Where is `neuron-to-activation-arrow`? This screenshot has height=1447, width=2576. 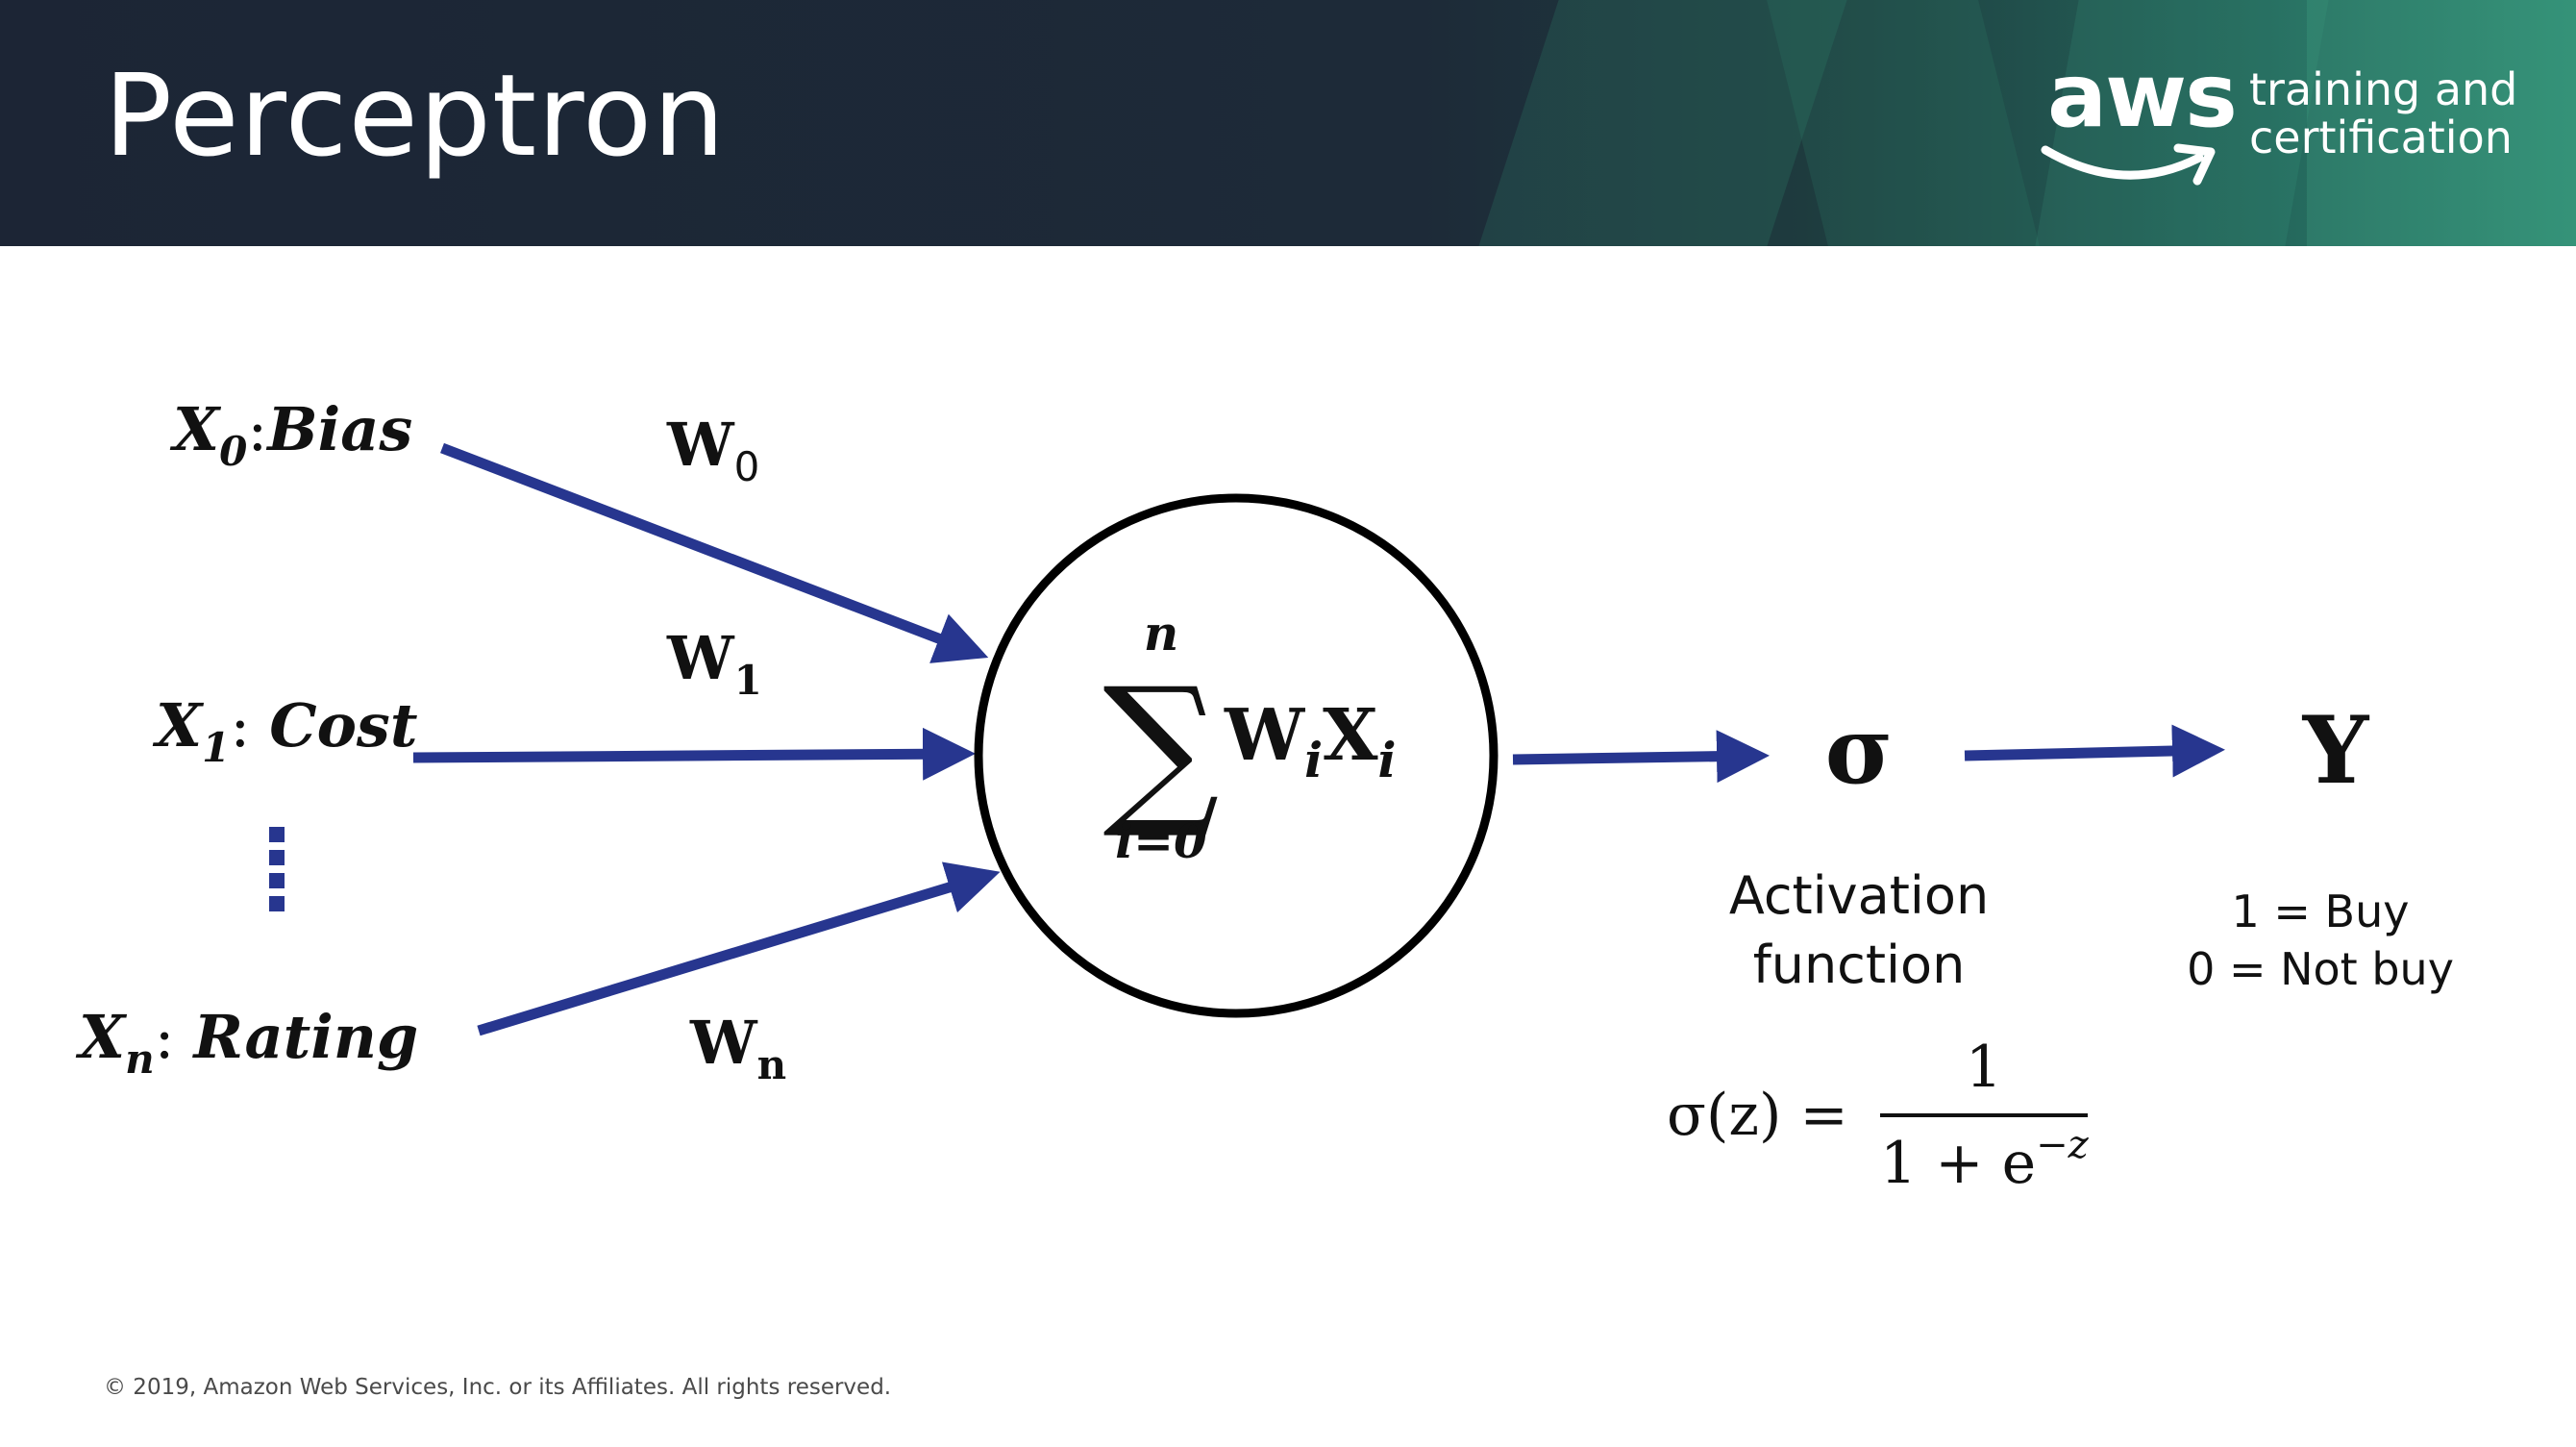
neuron-to-activation-arrow is located at coordinates (1641, 757).